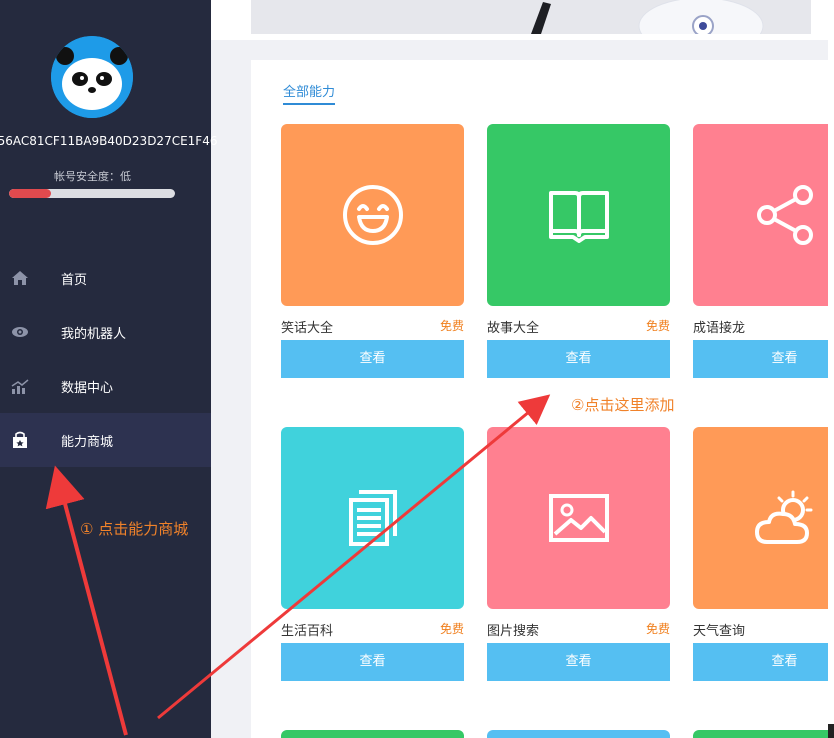 The image size is (834, 738). Describe the element at coordinates (109, 141) in the screenshot. I see `user-id: 456AC81CF11BA9B40D23D27CE1F46` at that location.